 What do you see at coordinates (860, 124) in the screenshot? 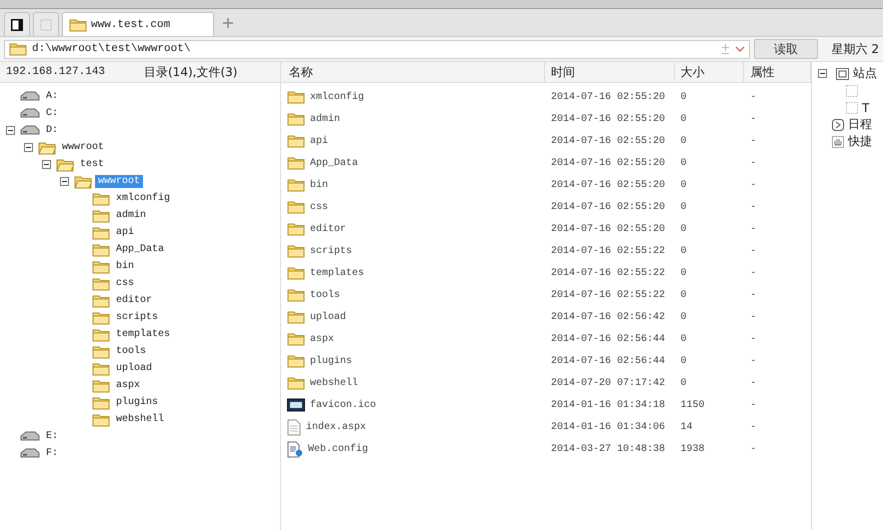
I see `side-tree-item: 日程` at bounding box center [860, 124].